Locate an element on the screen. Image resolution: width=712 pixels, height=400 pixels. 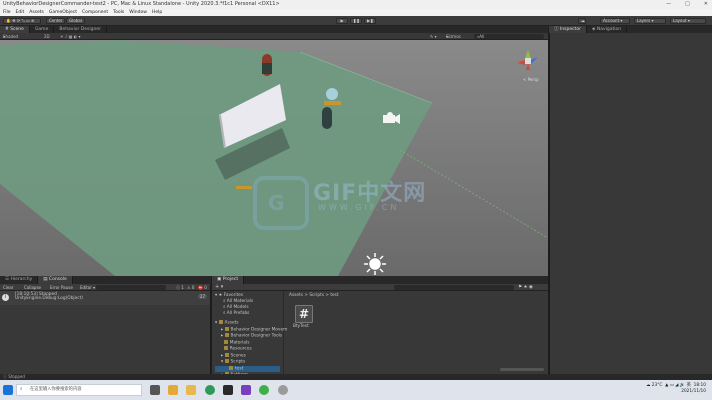
editor-dropdown: Editor ▾ is located at coordinates (87, 287).